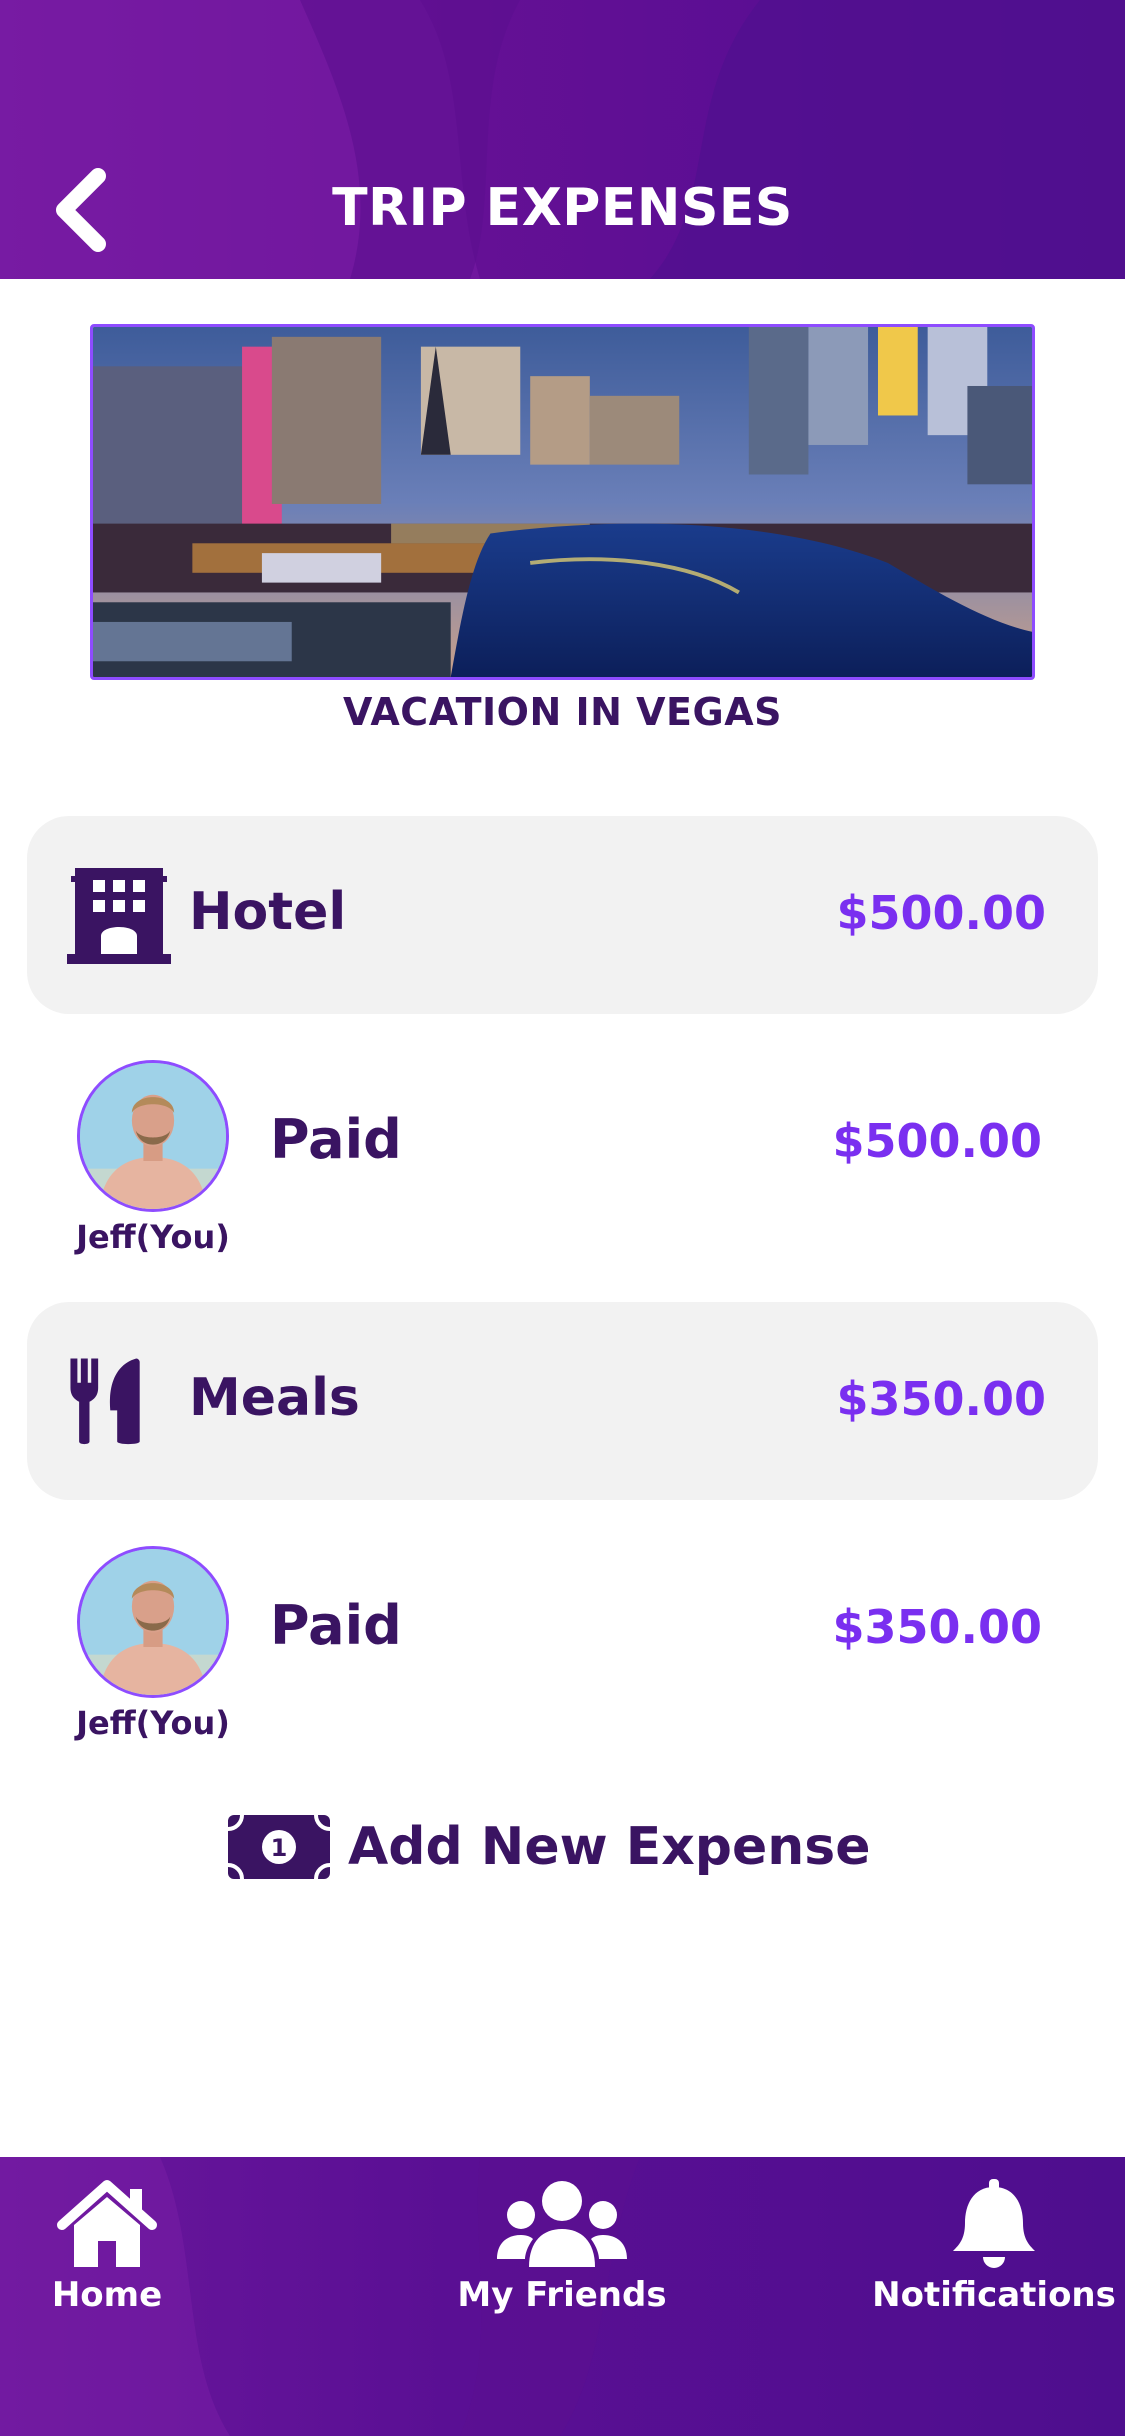  I want to click on add-new-expense-button: 1 Add New Expense, so click(549, 1847).